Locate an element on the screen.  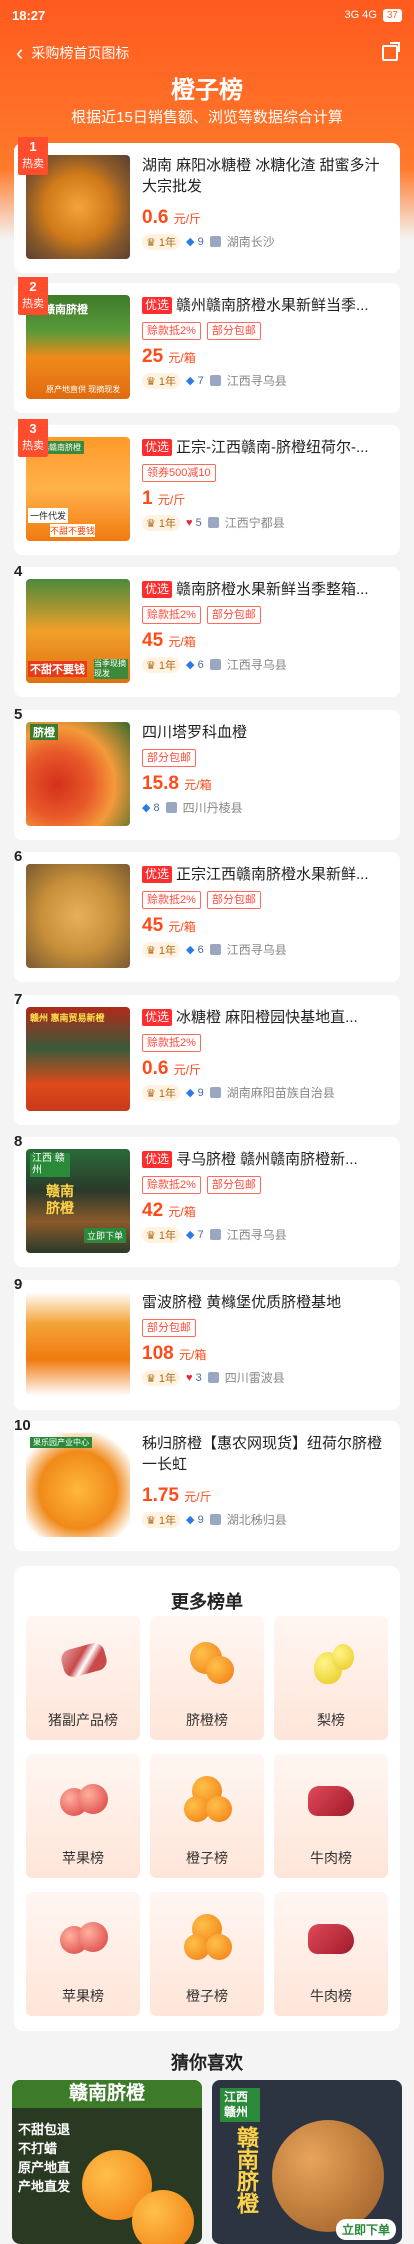
ranking-tile: 脐橙榜 is located at coordinates (207, 1678).